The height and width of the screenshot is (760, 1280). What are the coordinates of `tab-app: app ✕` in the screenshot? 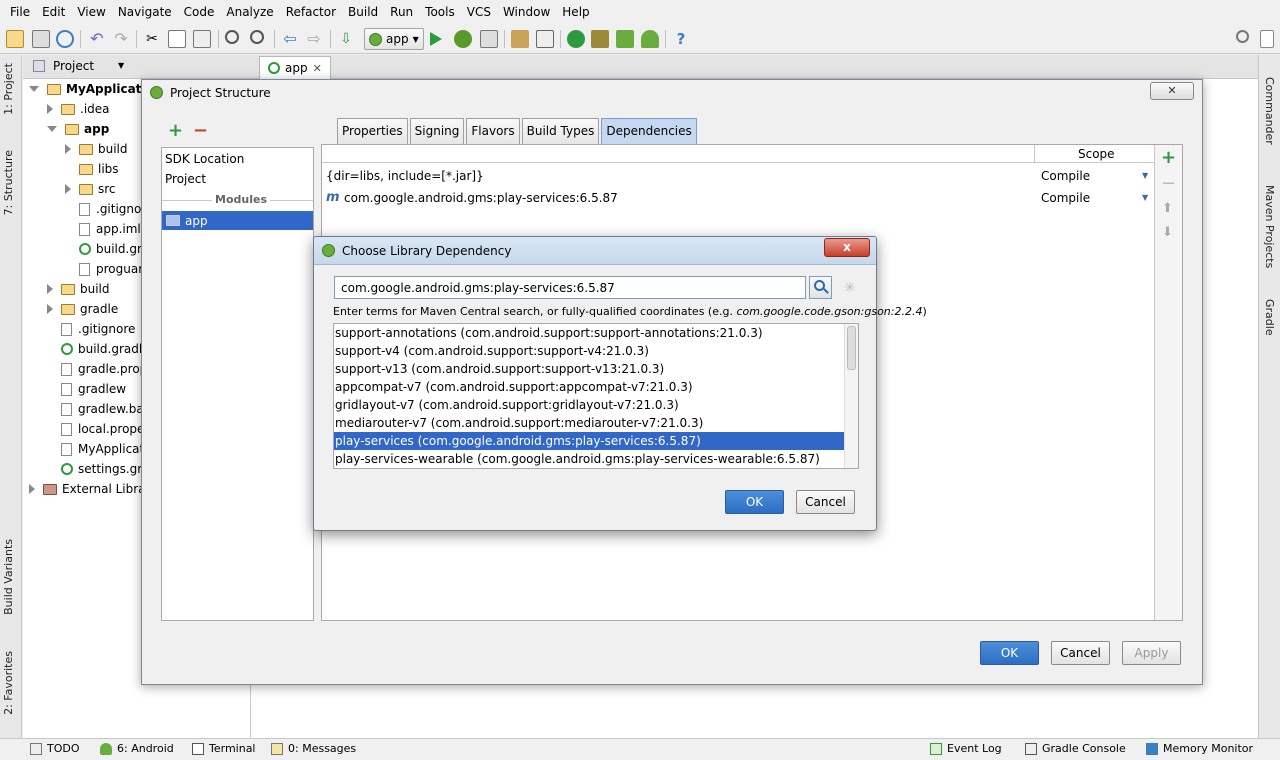 It's located at (295, 67).